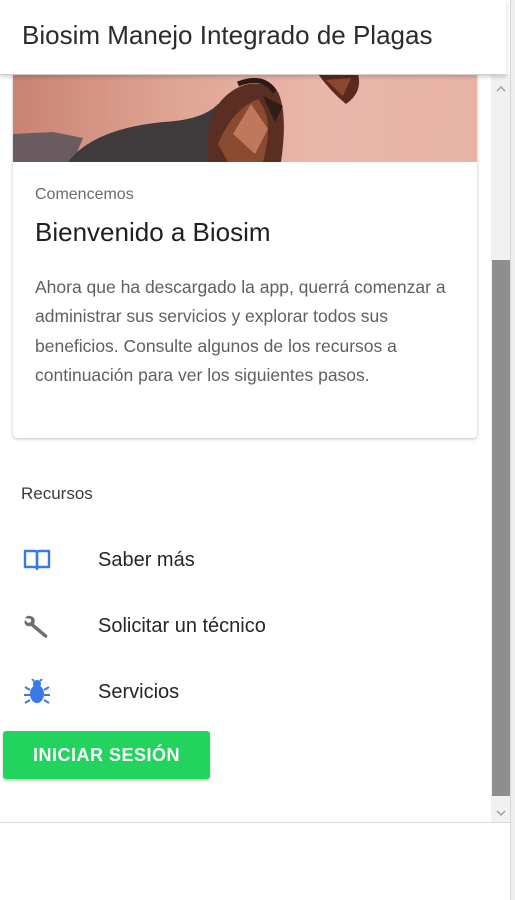 This screenshot has width=515, height=900. I want to click on scroll-up-arrow-icon, so click(501, 89).